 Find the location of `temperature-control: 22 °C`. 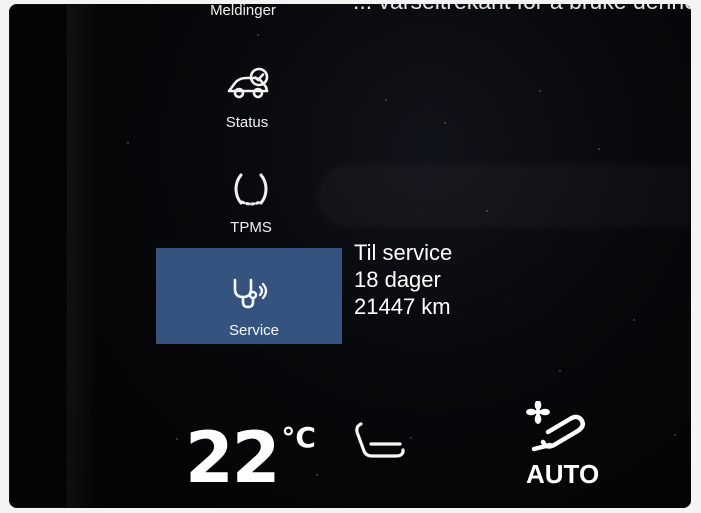

temperature-control: 22 °C is located at coordinates (250, 458).